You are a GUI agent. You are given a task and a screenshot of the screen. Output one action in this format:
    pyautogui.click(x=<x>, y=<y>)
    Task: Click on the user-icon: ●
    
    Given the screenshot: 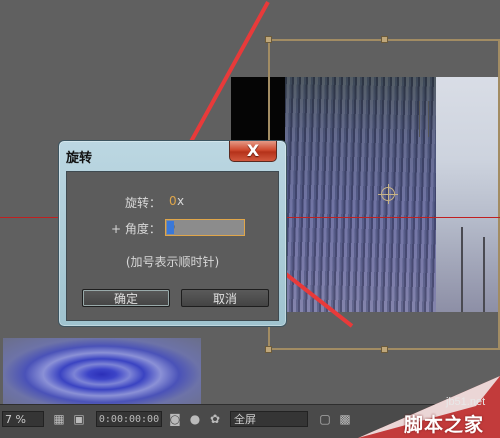 What is the action you would take?
    pyautogui.click(x=195, y=419)
    